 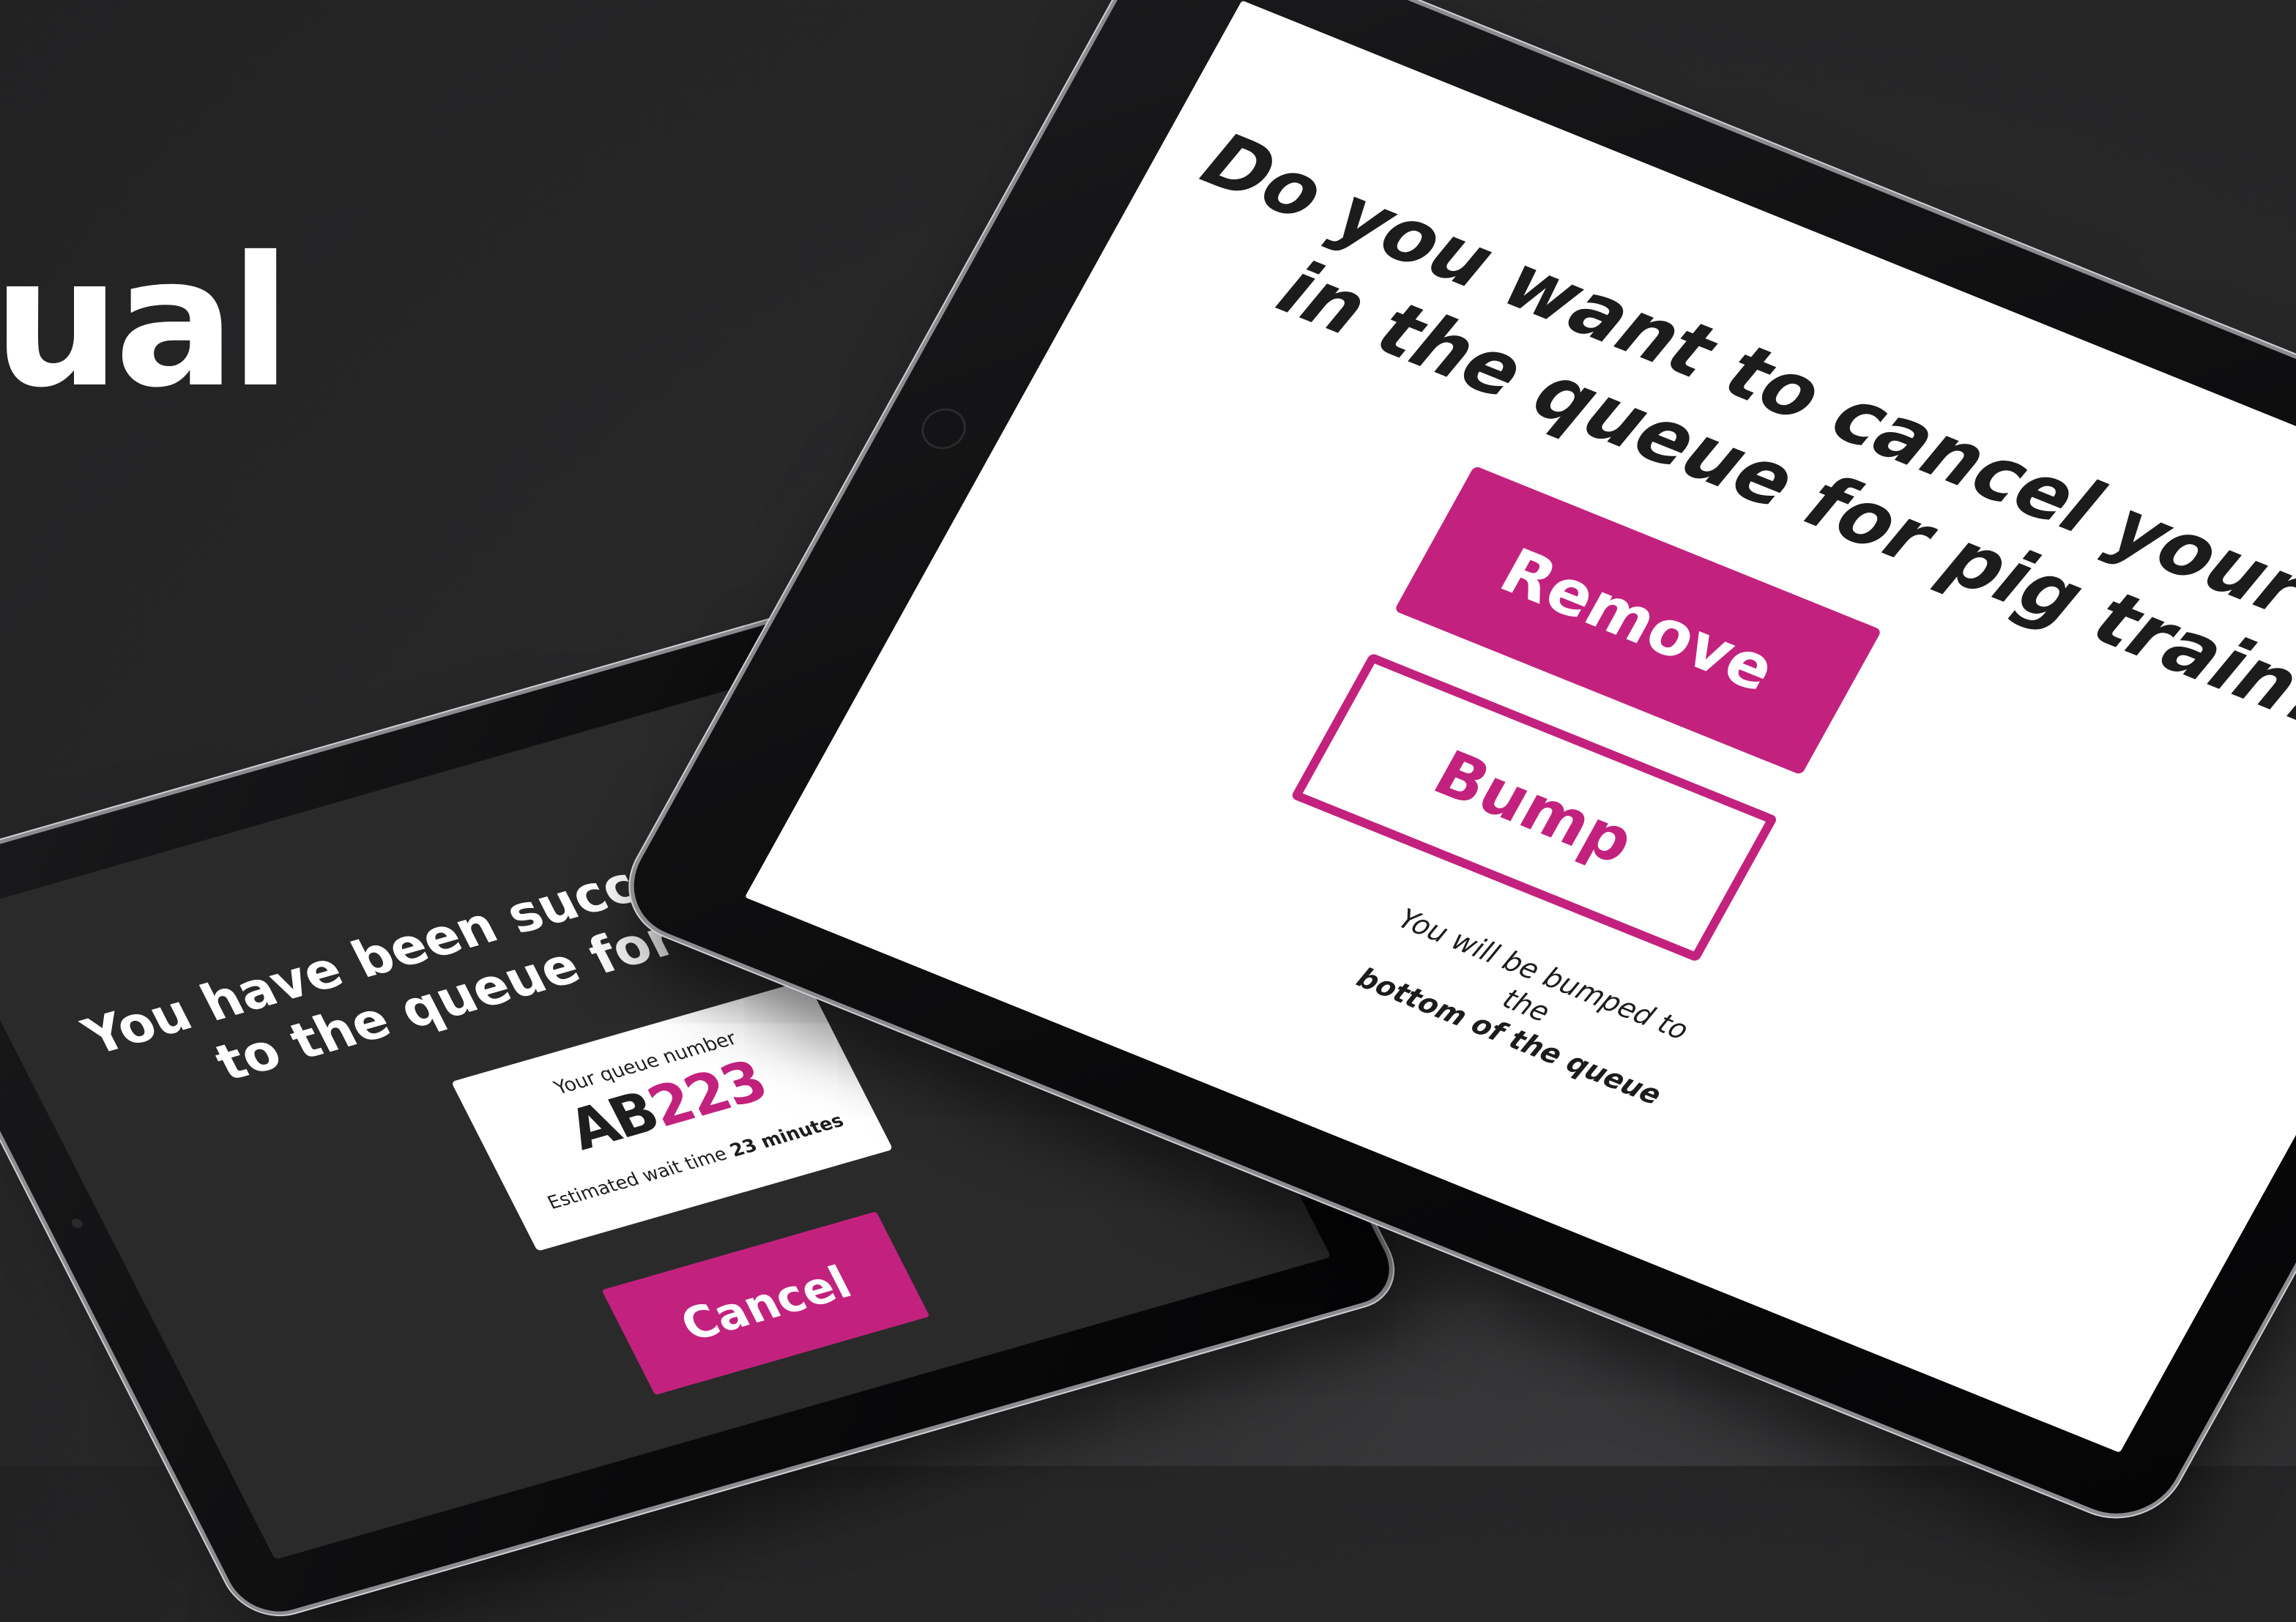 I want to click on camera-dot-icon, so click(x=77, y=1223).